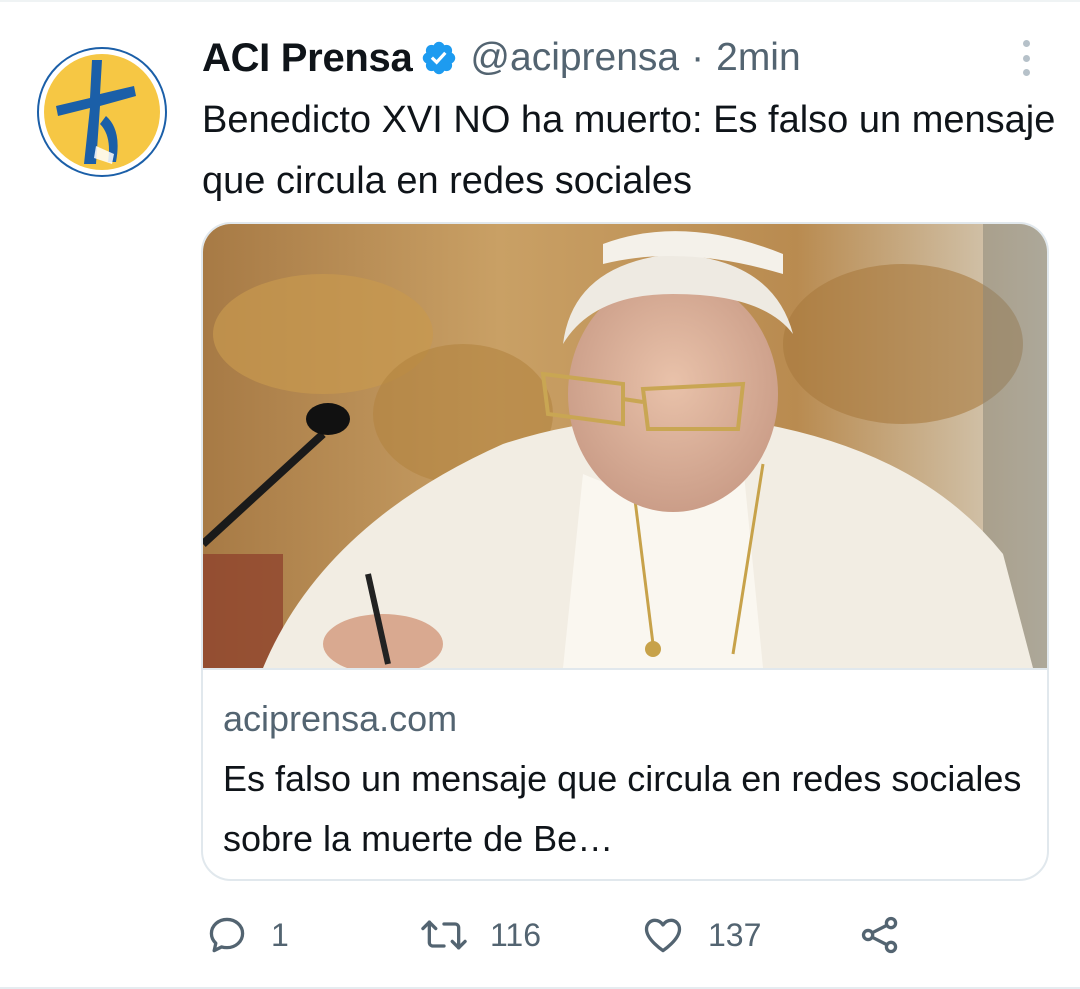  Describe the element at coordinates (280, 934) in the screenshot. I see `reply-count: 1` at that location.